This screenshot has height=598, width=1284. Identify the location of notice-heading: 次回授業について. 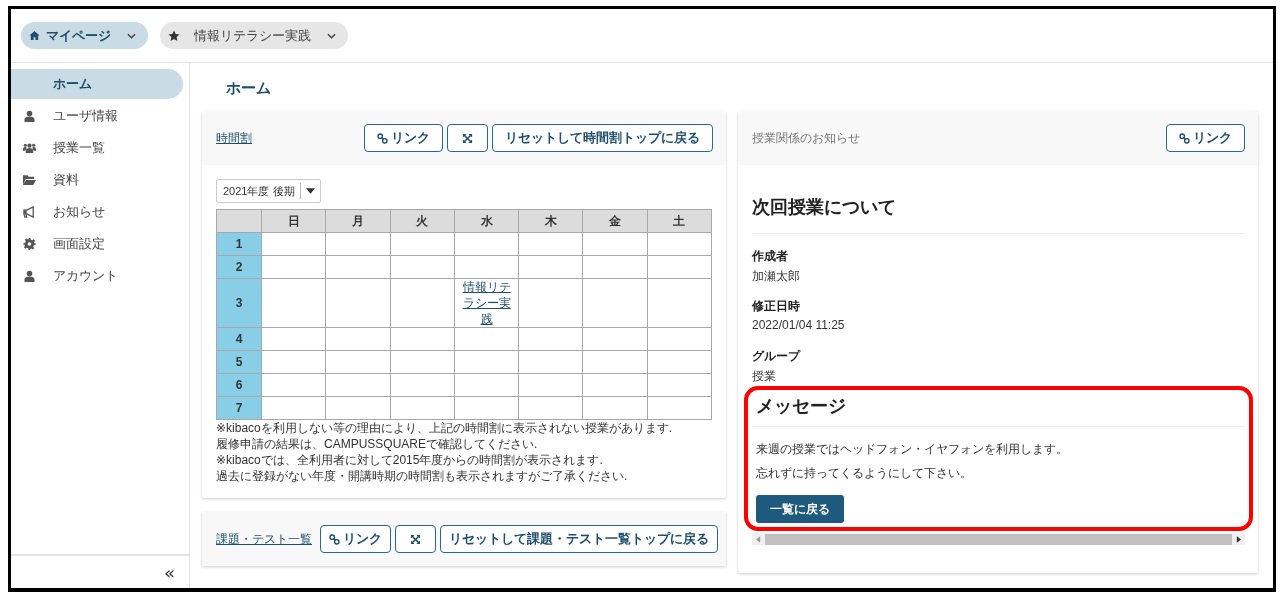
(824, 207).